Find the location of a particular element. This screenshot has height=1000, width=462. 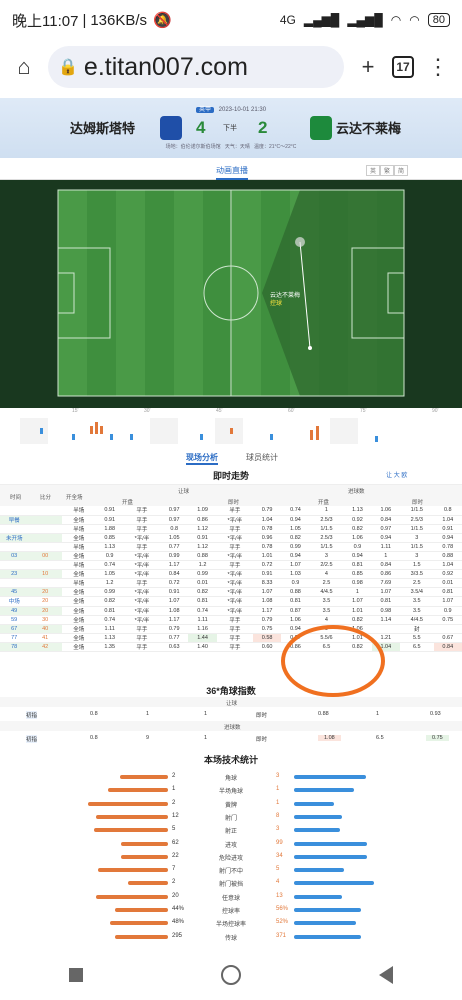

odds-cell: 0.75 is located at coordinates (447, 620).